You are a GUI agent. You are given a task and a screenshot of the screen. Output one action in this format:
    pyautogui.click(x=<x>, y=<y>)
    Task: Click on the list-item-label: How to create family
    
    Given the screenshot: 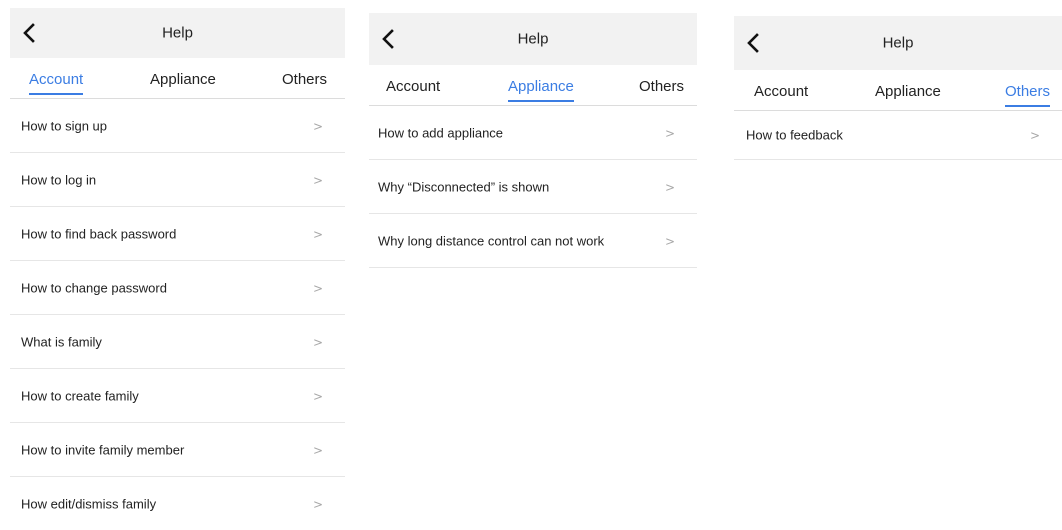 What is the action you would take?
    pyautogui.click(x=80, y=395)
    